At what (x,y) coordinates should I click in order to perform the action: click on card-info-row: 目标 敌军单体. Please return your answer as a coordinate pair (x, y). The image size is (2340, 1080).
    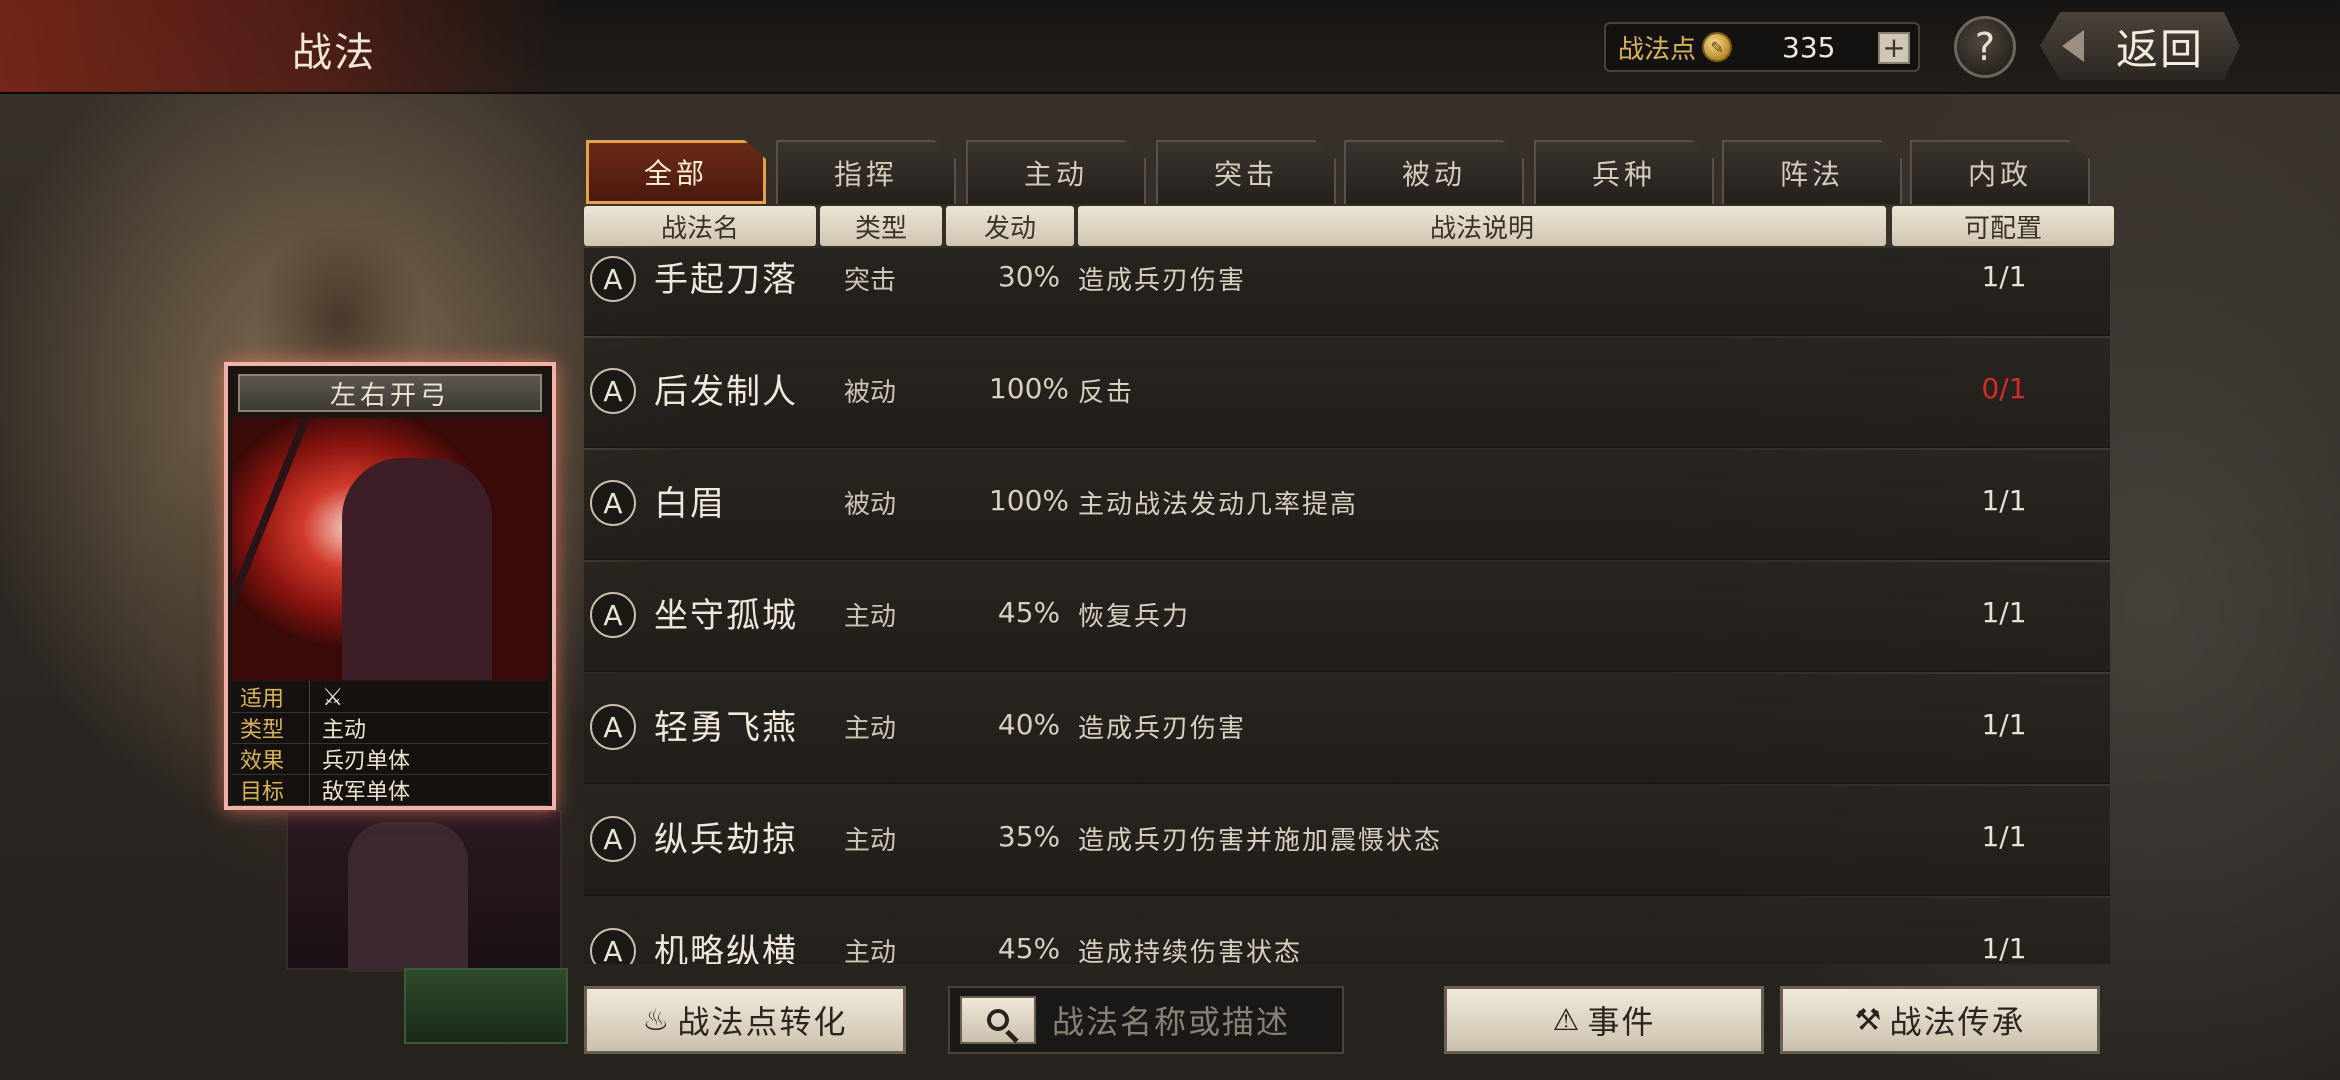
    Looking at the image, I should click on (390, 790).